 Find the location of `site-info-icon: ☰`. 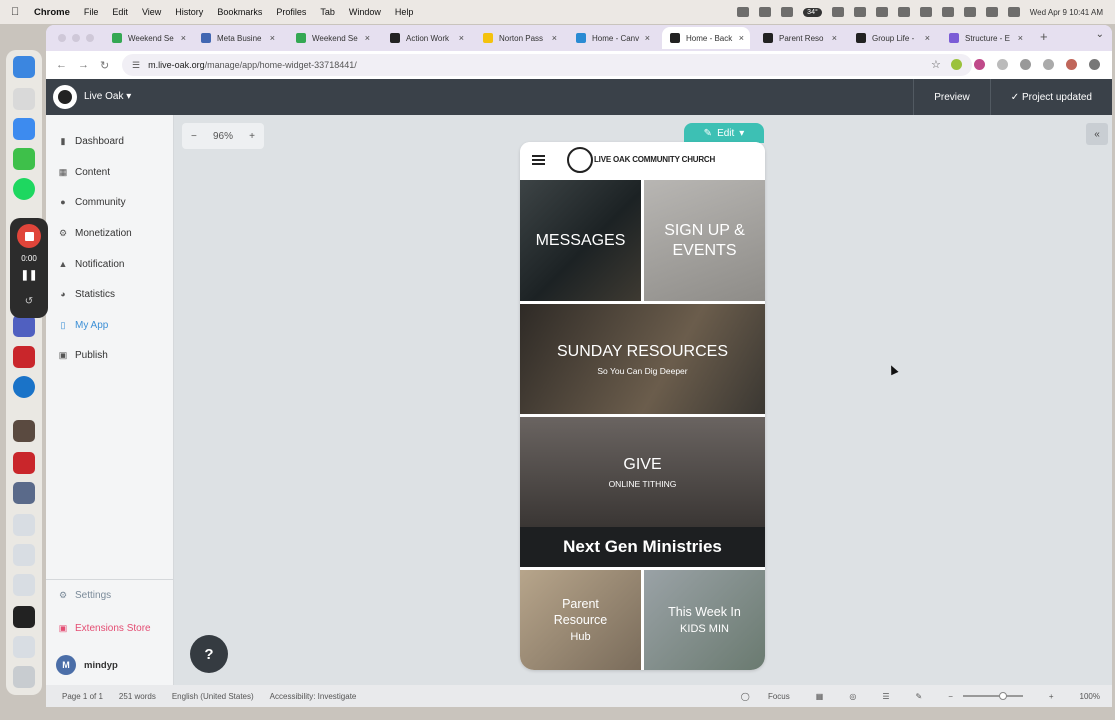

site-info-icon: ☰ is located at coordinates (136, 65).